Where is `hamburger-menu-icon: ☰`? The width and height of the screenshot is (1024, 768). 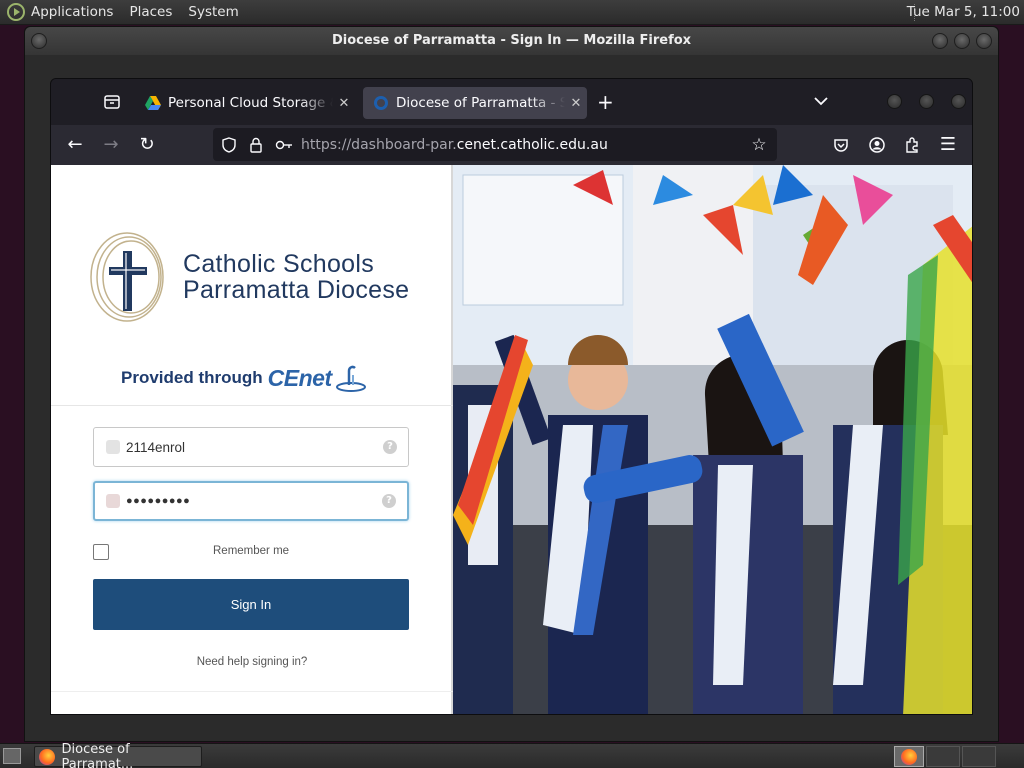
hamburger-menu-icon: ☰ is located at coordinates (948, 145).